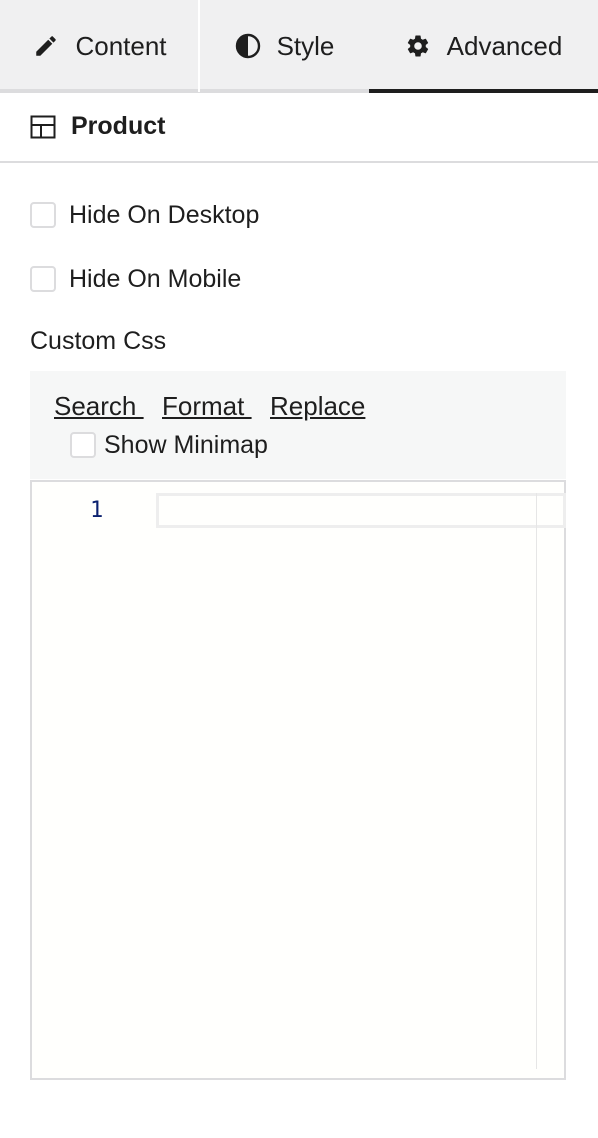 This screenshot has height=1138, width=598. I want to click on hide-on-mobile-option: Hide On Mobile, so click(135, 279).